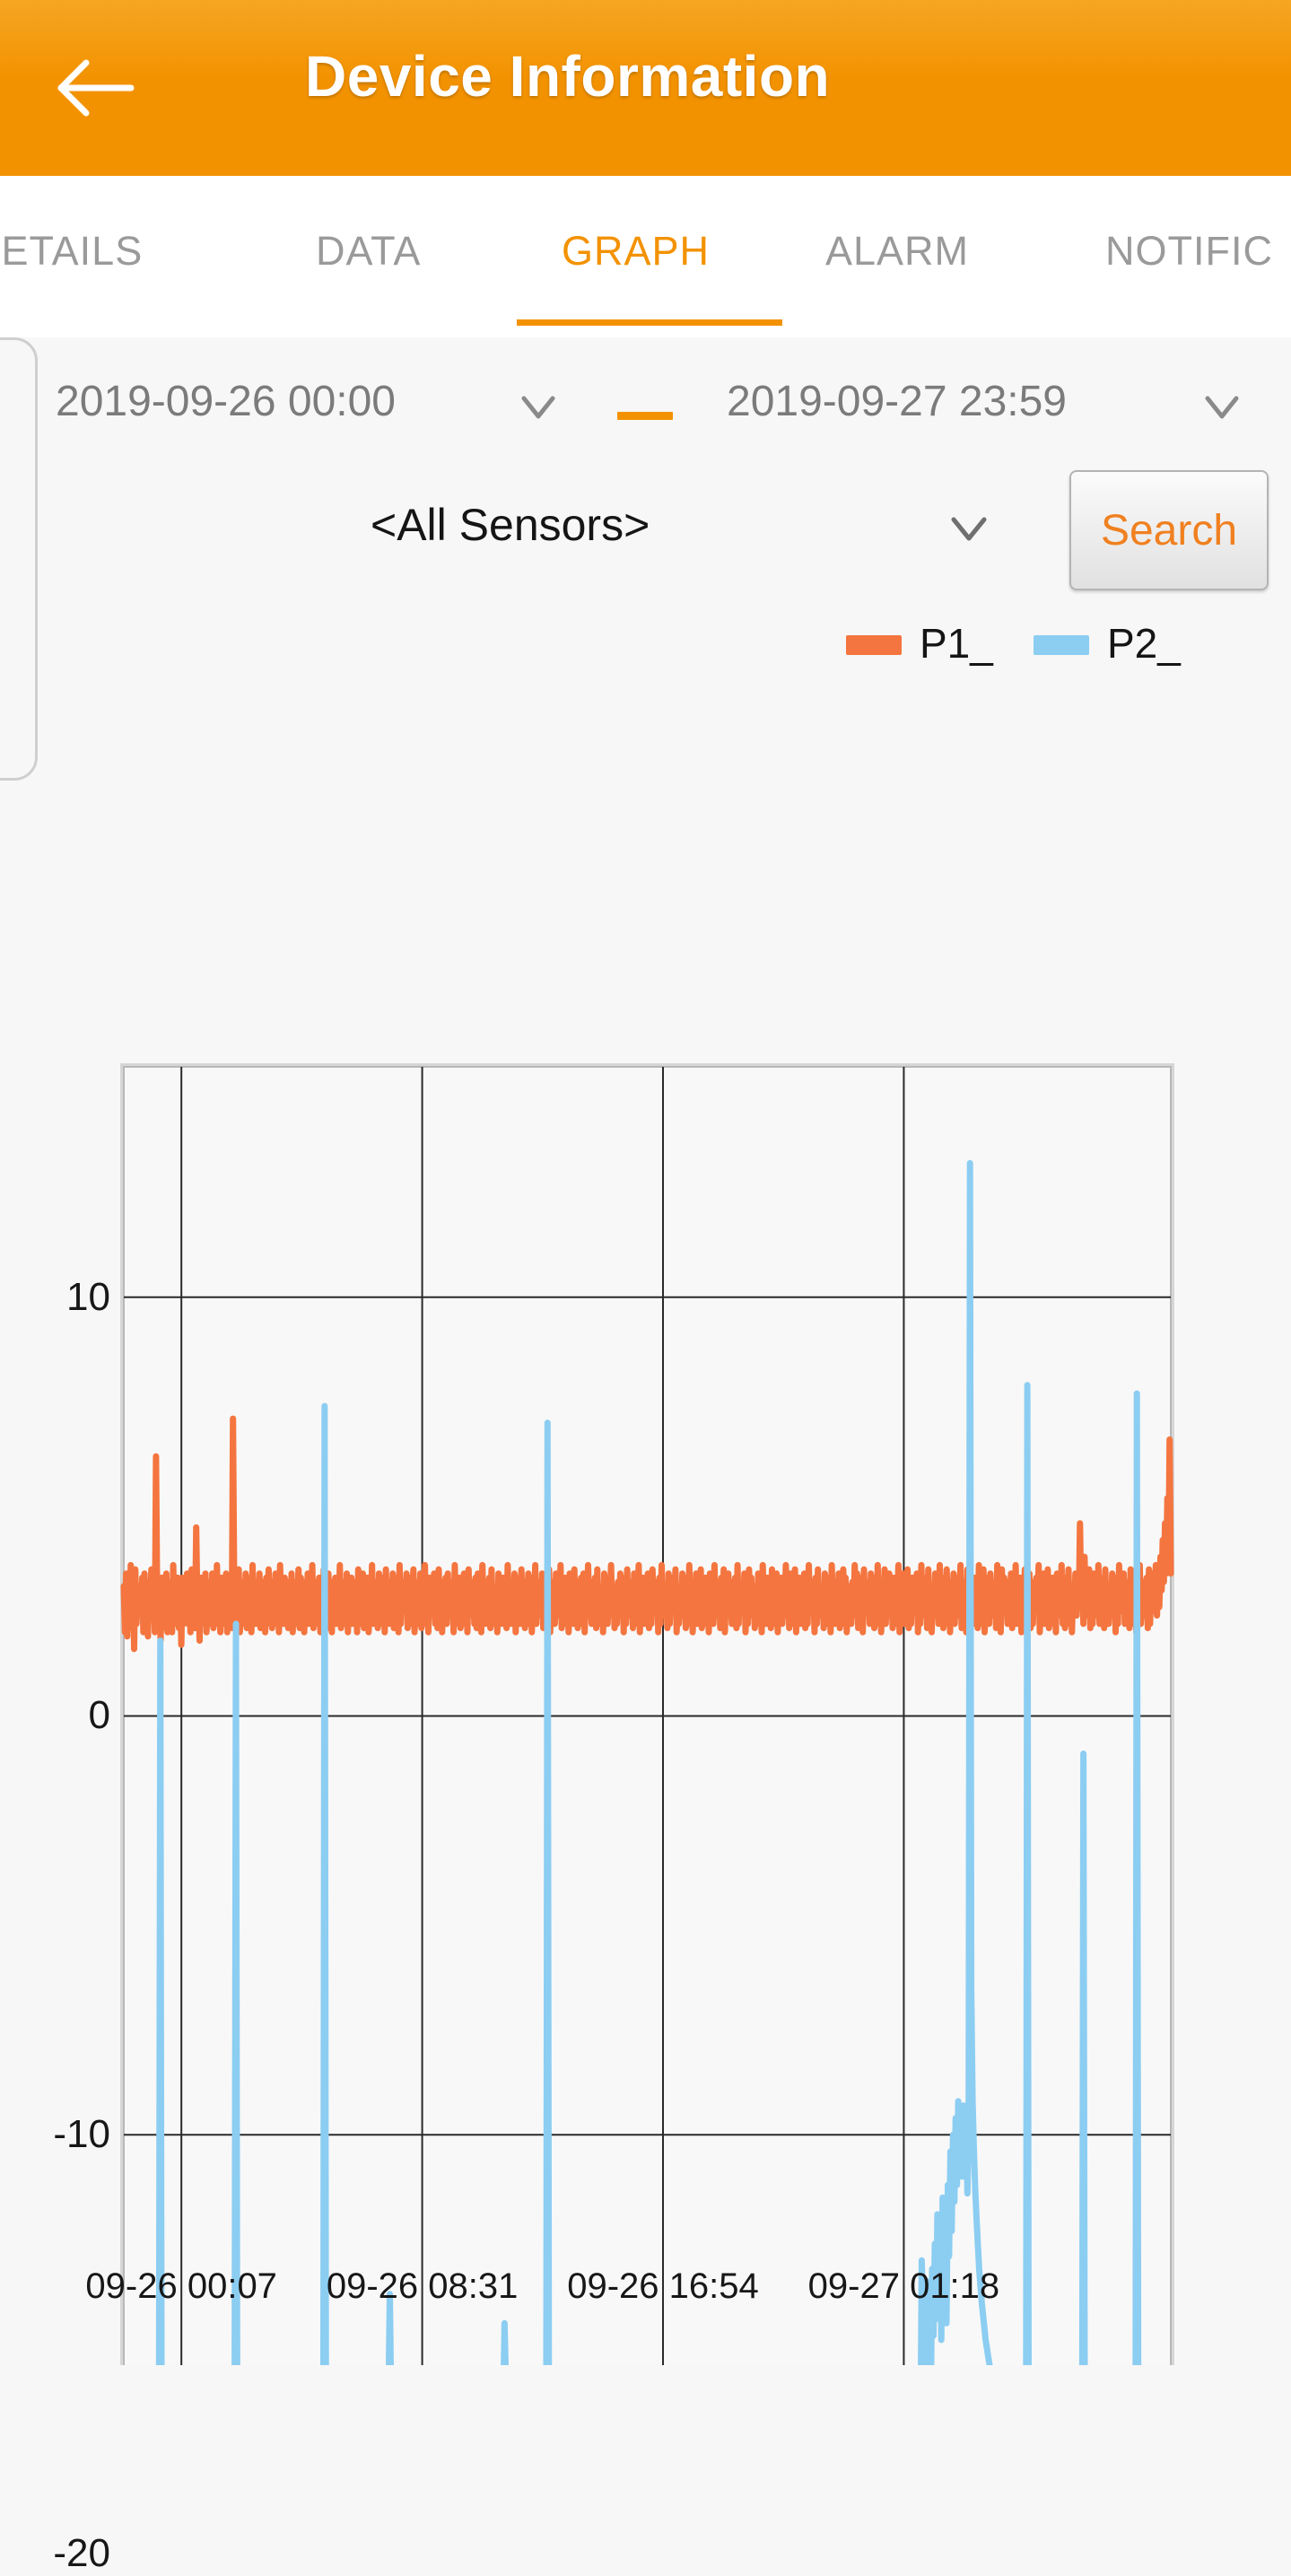  I want to click on page-title: Device Information, so click(568, 77).